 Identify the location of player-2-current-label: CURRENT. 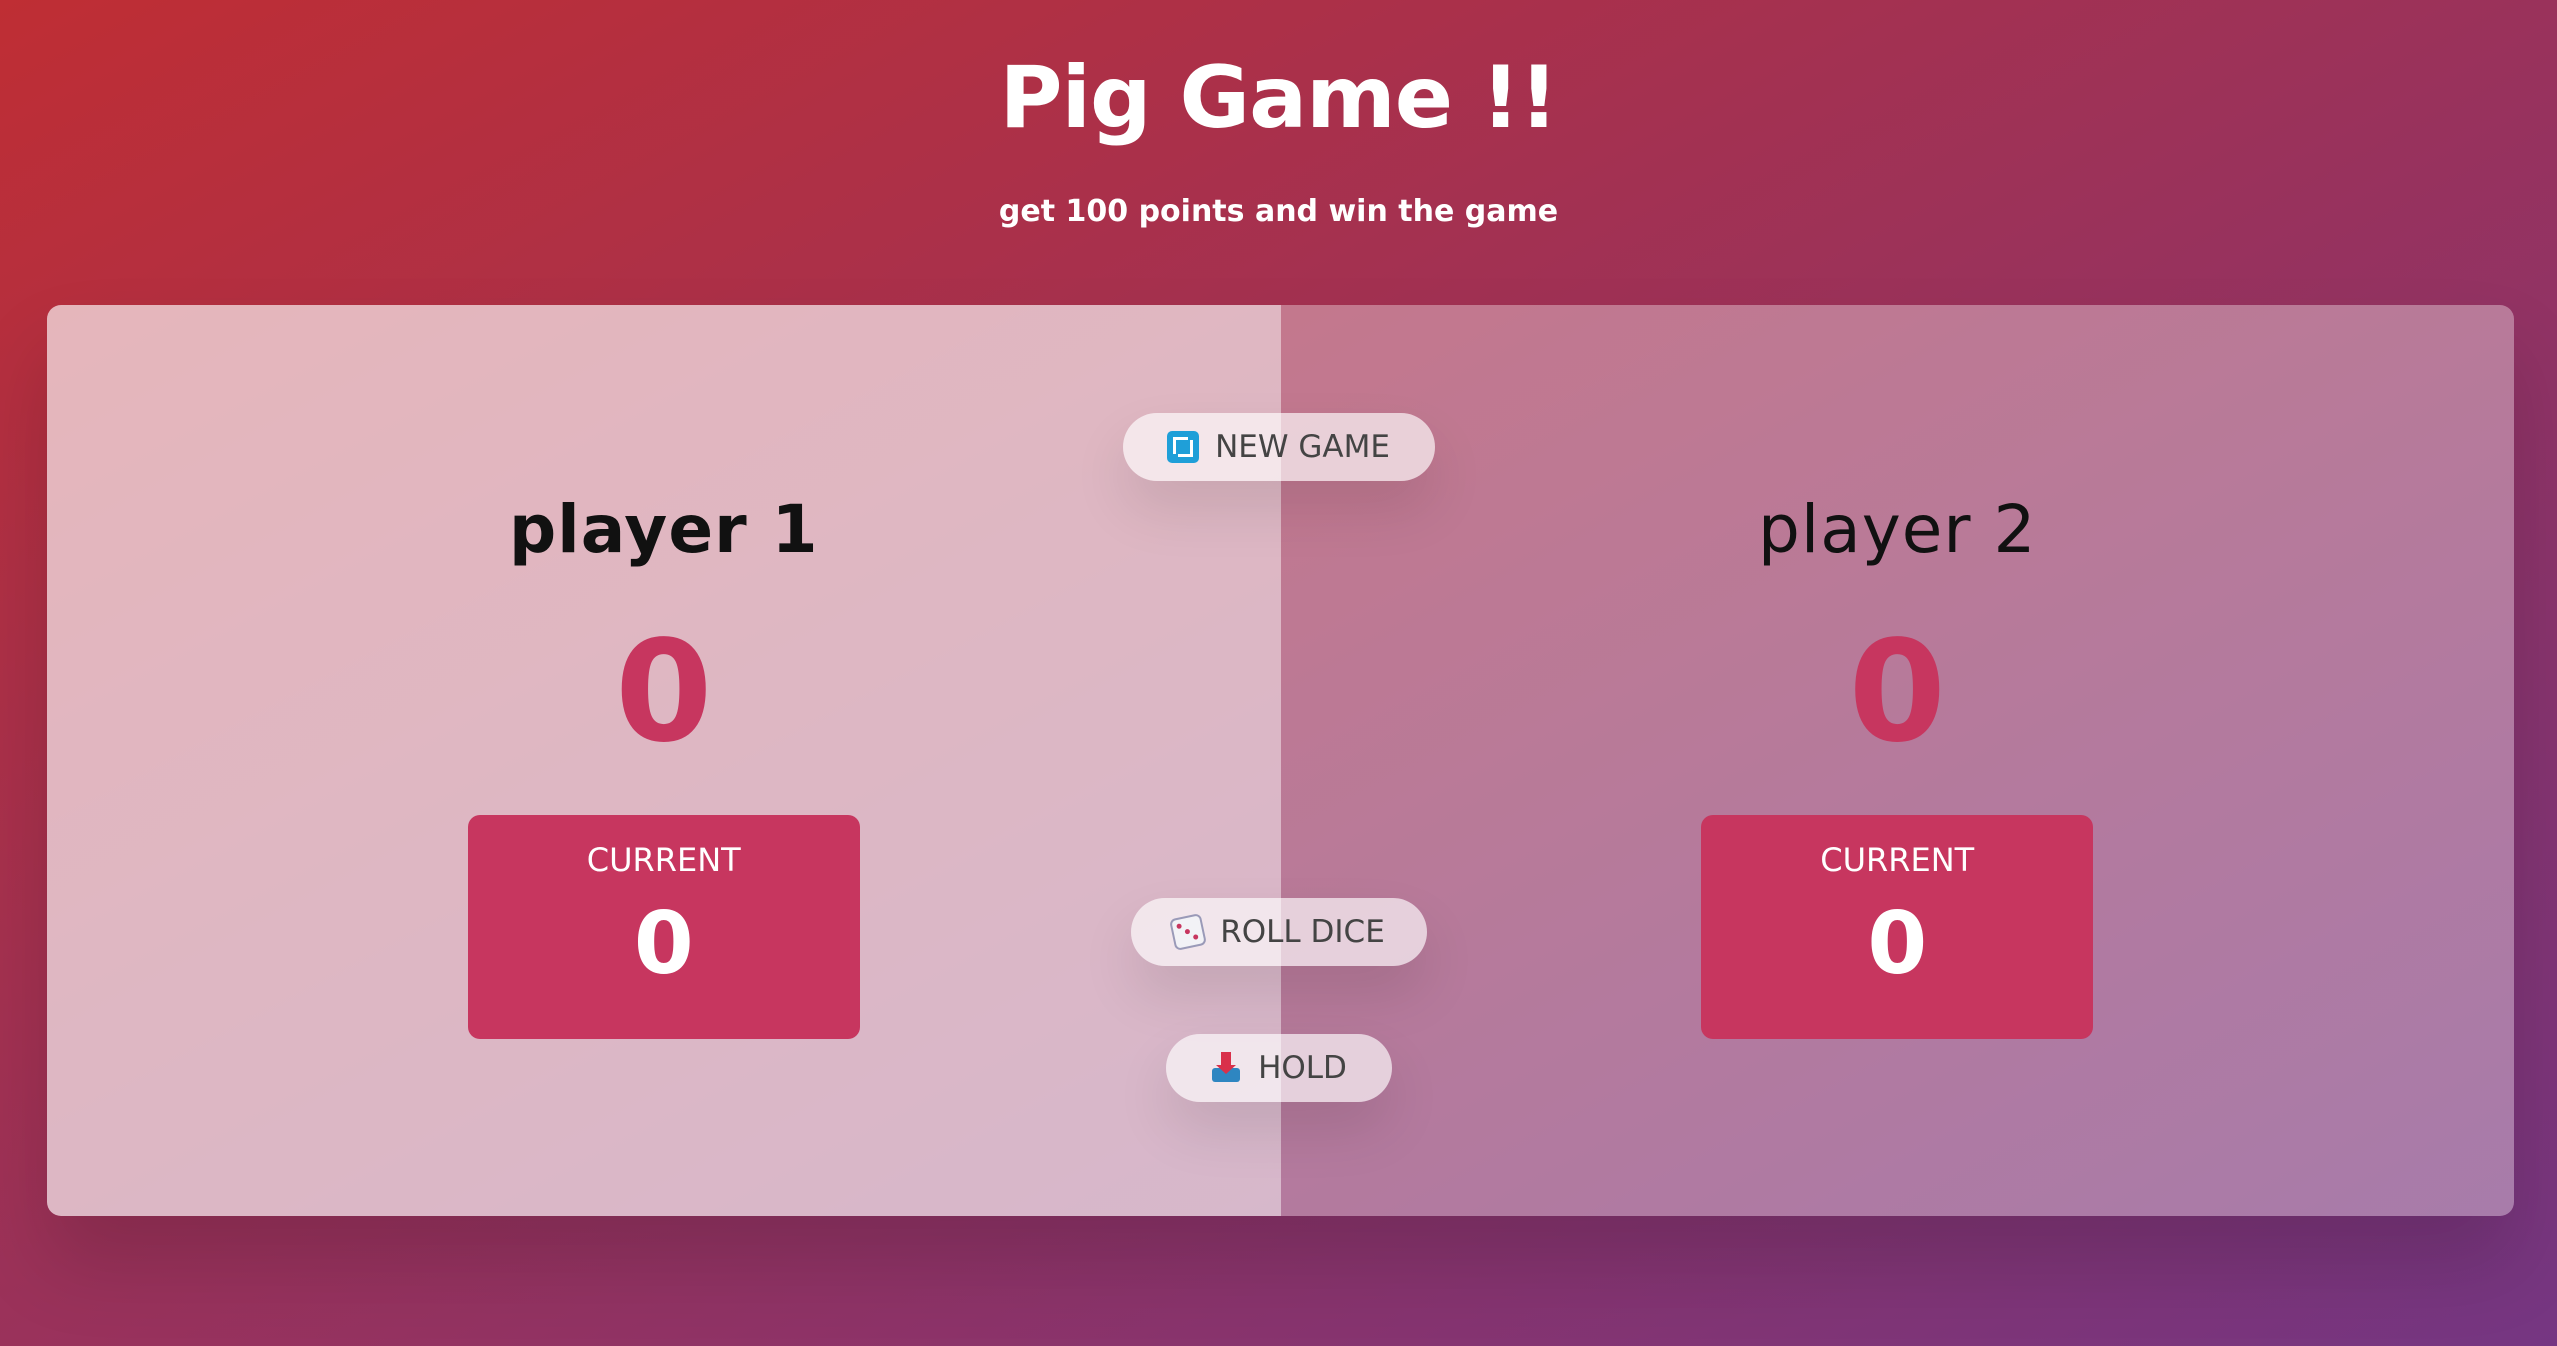
(1897, 860).